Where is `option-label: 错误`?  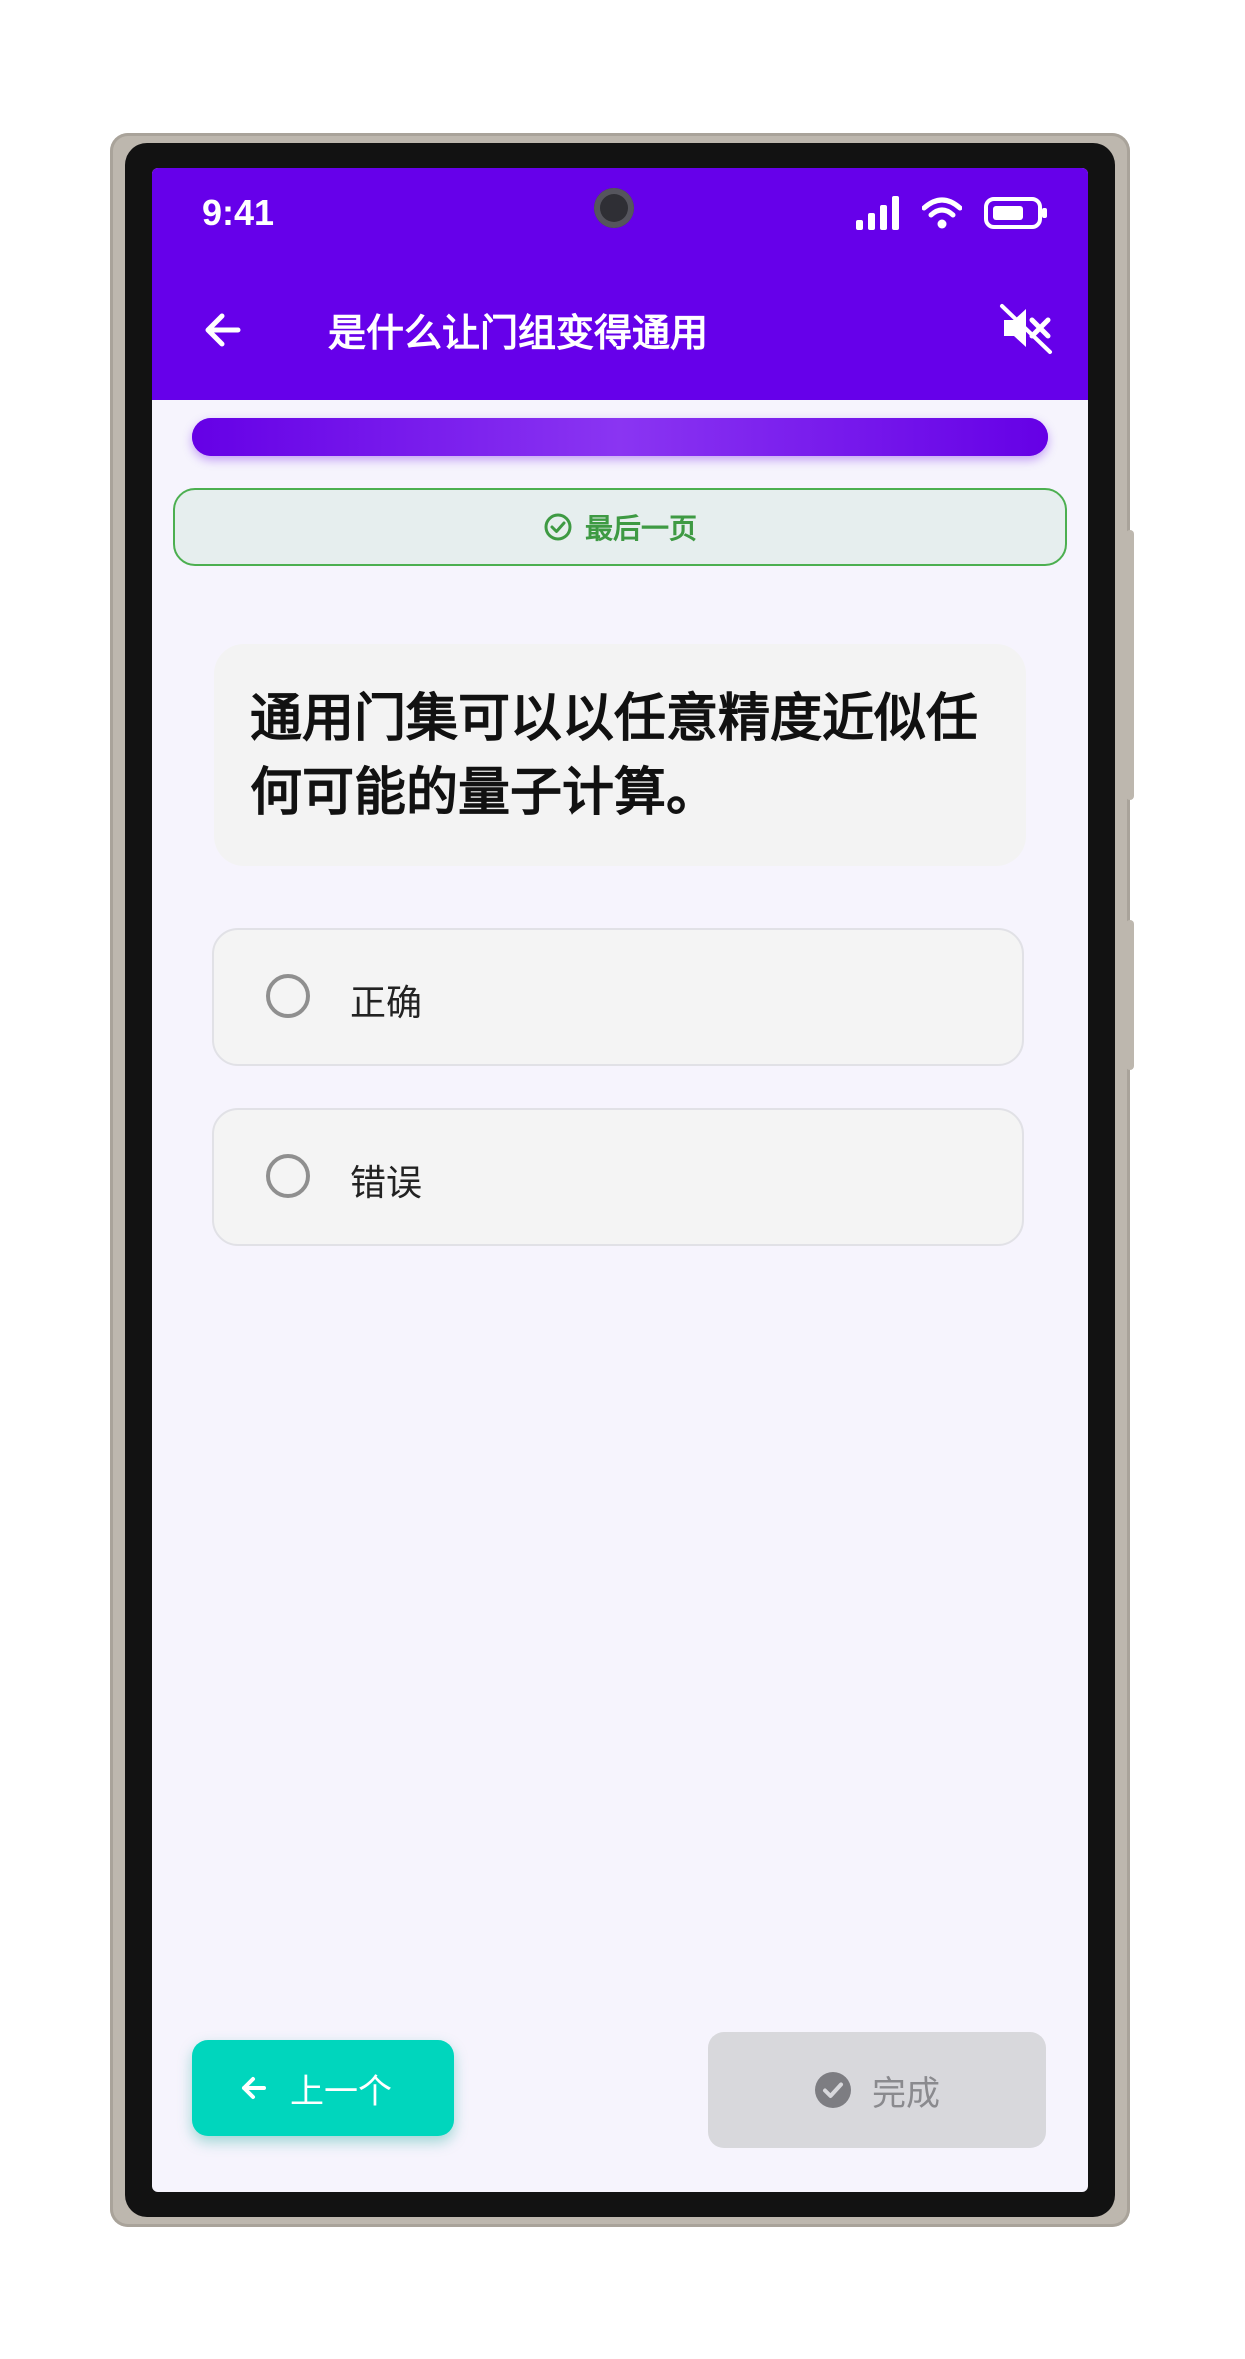
option-label: 错误 is located at coordinates (386, 1183).